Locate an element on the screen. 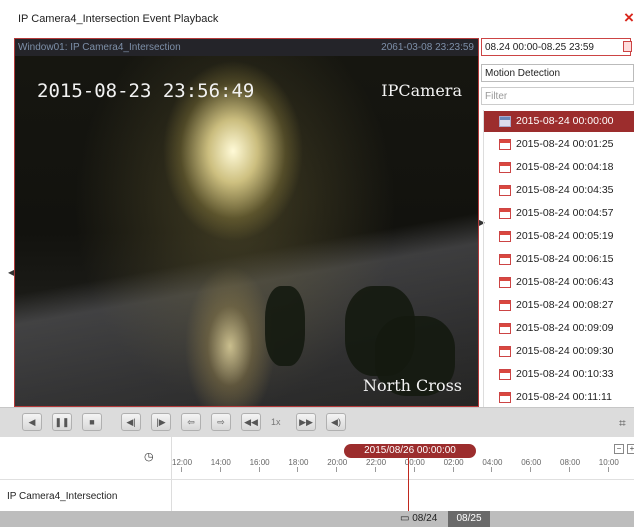 The height and width of the screenshot is (527, 634). prev-file-icon: ◀ is located at coordinates (32, 422).